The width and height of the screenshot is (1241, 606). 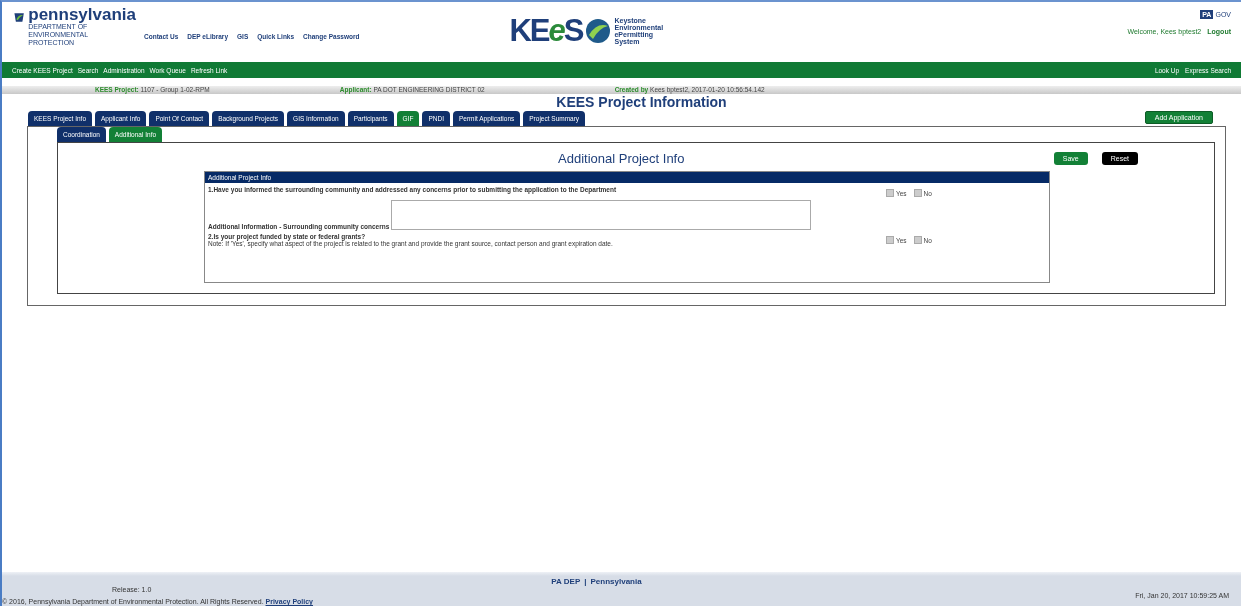 I want to click on section-title: Additional Project Info, so click(x=621, y=158).